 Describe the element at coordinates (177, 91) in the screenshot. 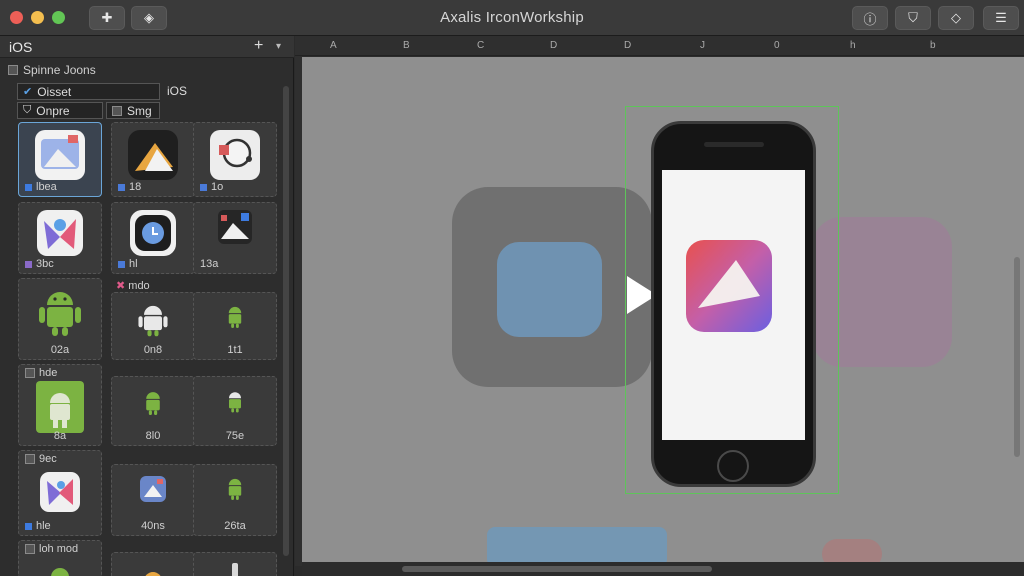

I see `platform-label: iOS` at that location.